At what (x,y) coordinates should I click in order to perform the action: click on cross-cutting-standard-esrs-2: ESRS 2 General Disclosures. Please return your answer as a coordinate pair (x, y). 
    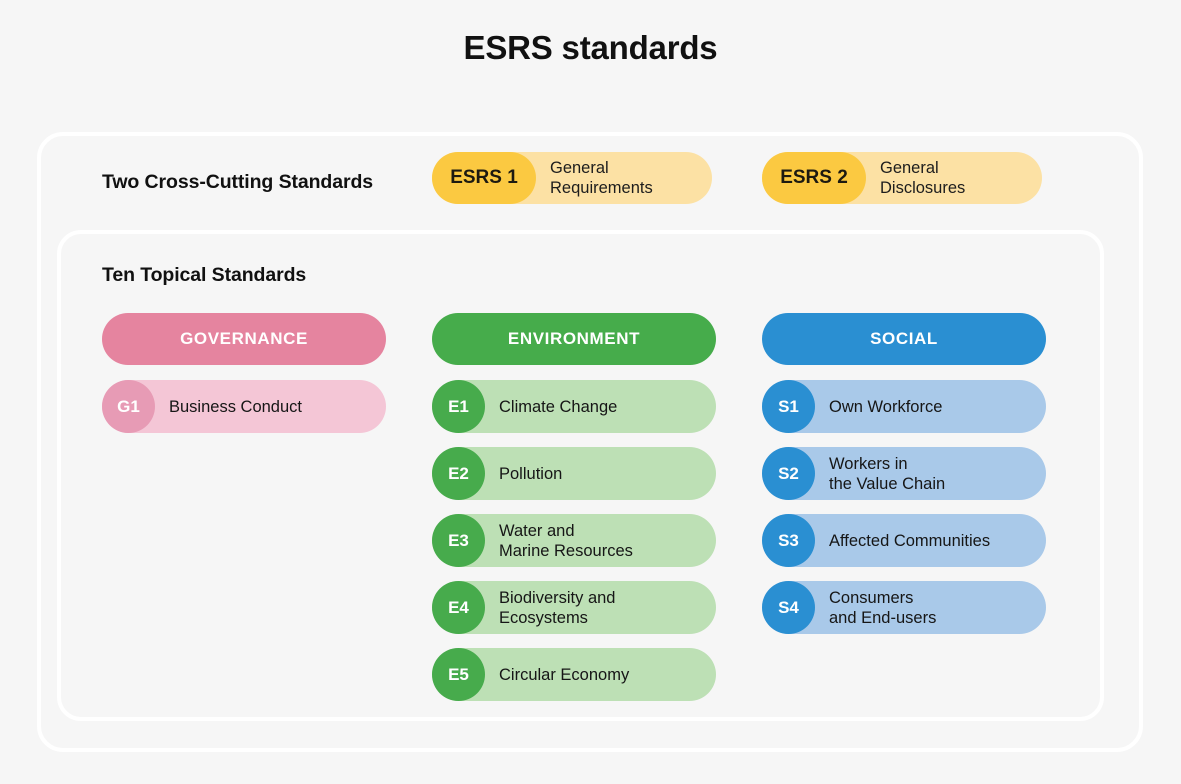
    Looking at the image, I should click on (902, 178).